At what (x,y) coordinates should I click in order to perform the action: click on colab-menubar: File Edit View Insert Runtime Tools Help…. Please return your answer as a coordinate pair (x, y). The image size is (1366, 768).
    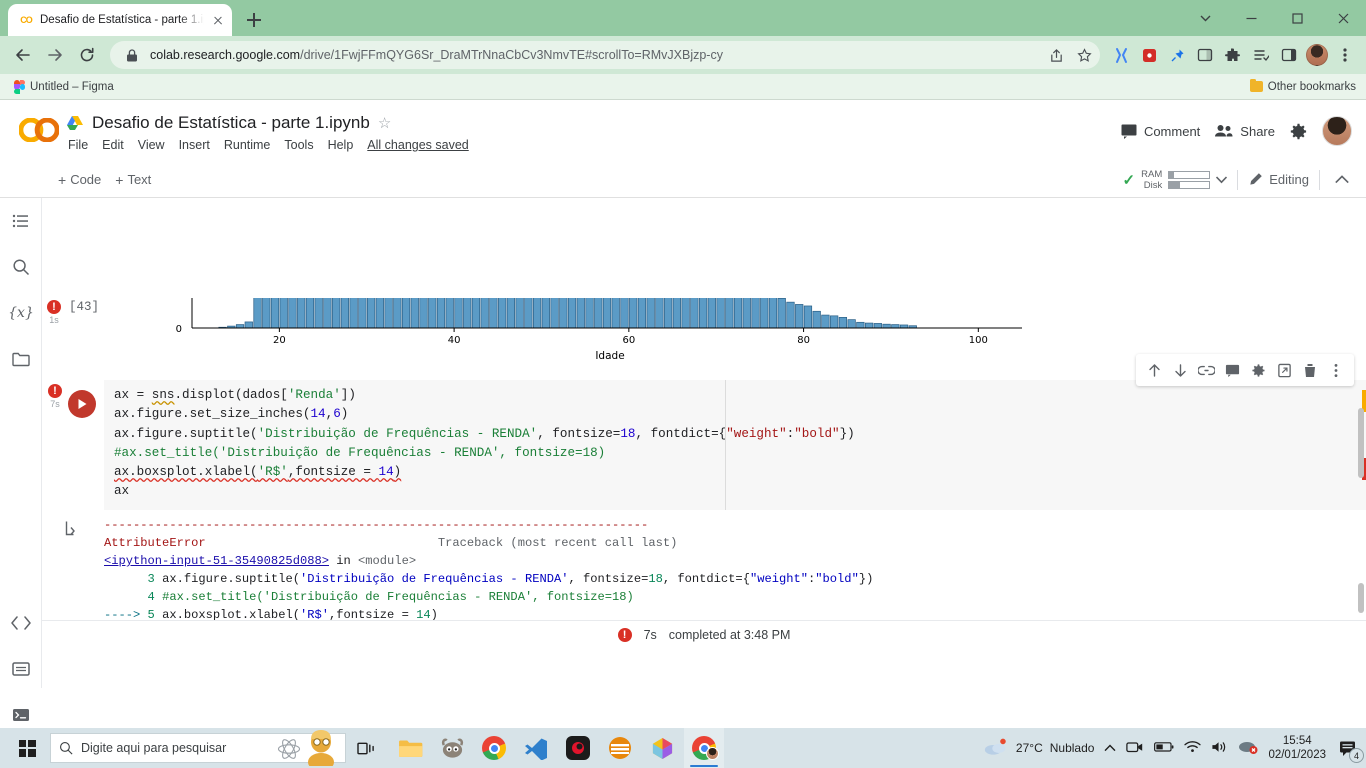
    Looking at the image, I should click on (267, 145).